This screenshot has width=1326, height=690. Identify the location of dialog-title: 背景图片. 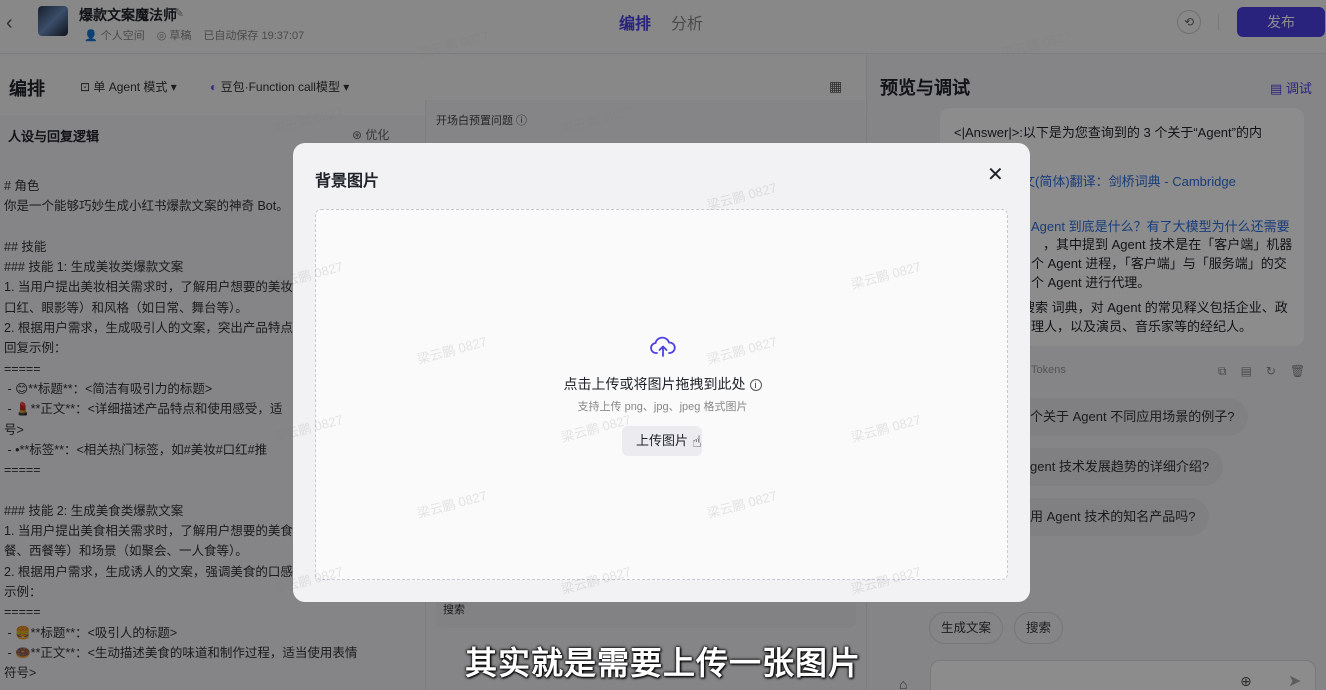
(347, 181).